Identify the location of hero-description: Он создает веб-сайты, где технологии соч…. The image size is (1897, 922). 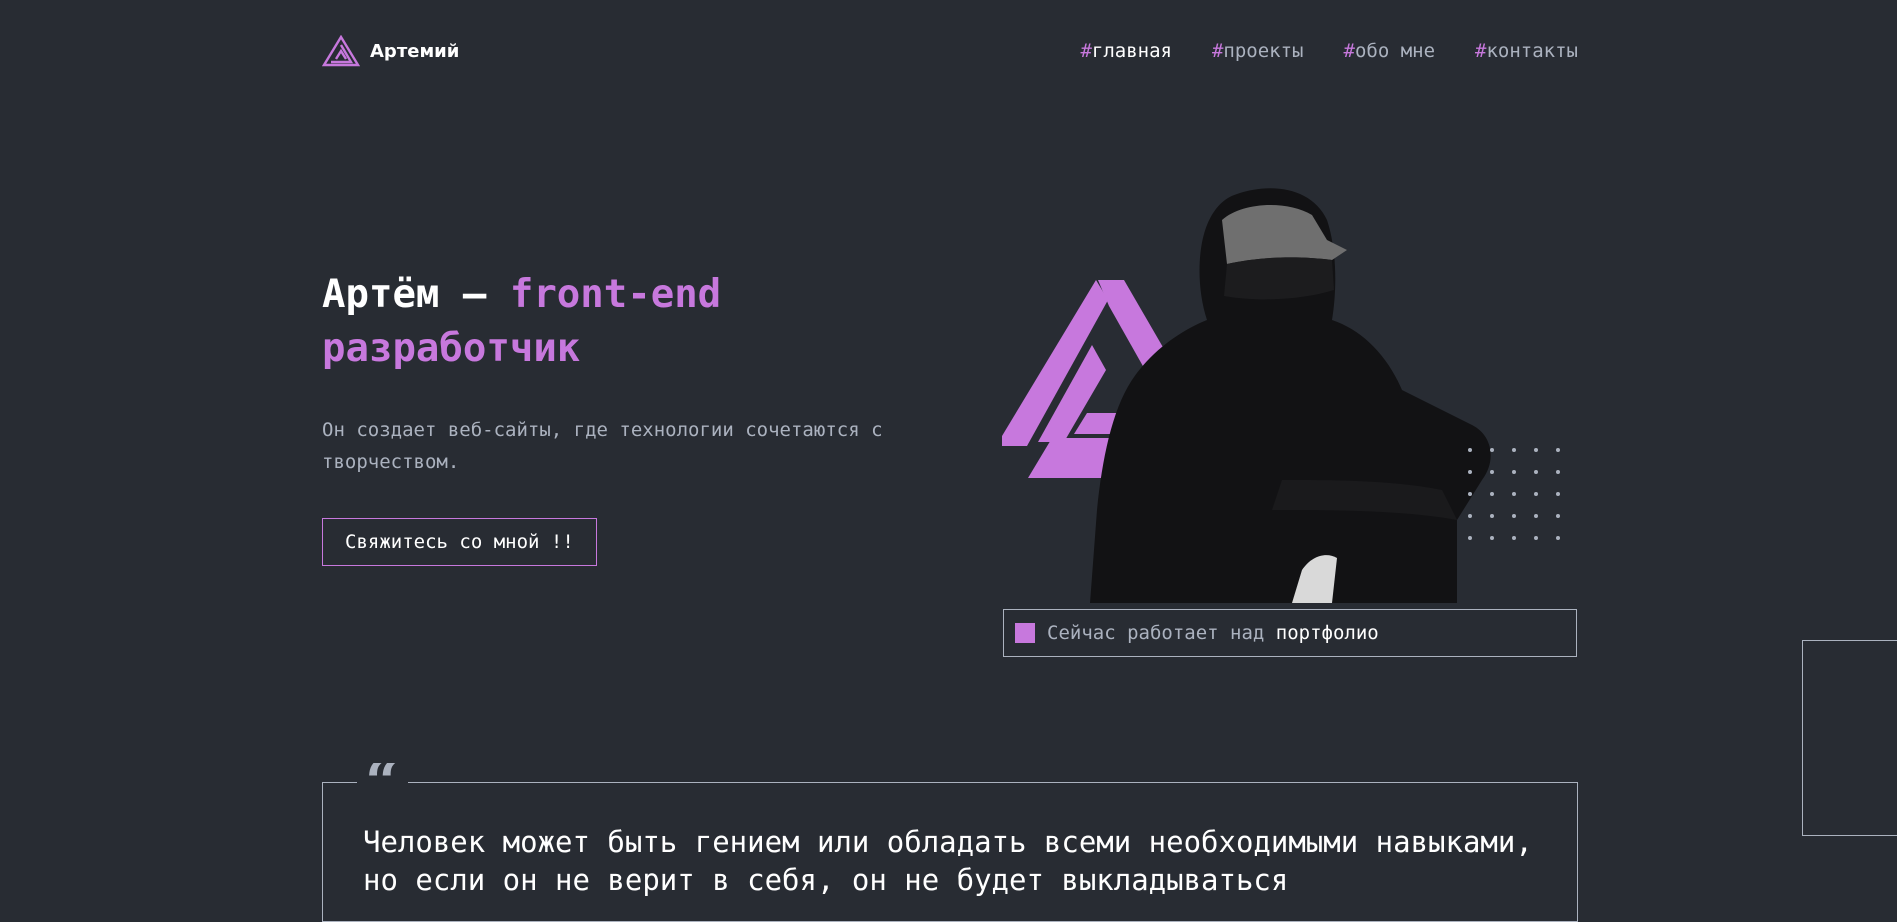
(602, 446).